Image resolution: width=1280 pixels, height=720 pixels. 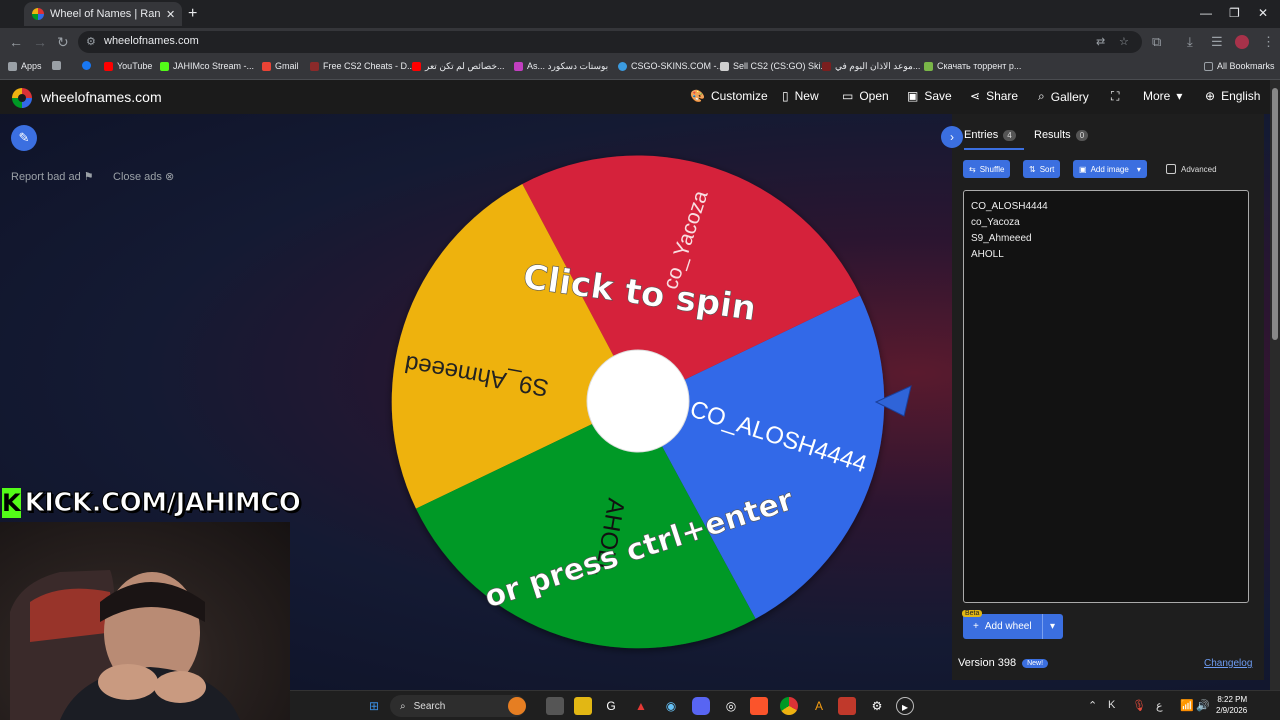 What do you see at coordinates (52, 176) in the screenshot?
I see `report-bad-ad-link: Report bad ad ⚑` at bounding box center [52, 176].